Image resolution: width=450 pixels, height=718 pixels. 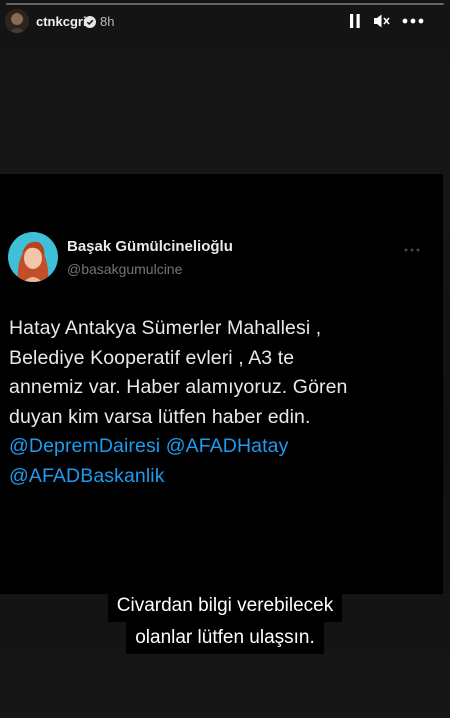 I want to click on story-progress-bar, so click(x=225, y=4).